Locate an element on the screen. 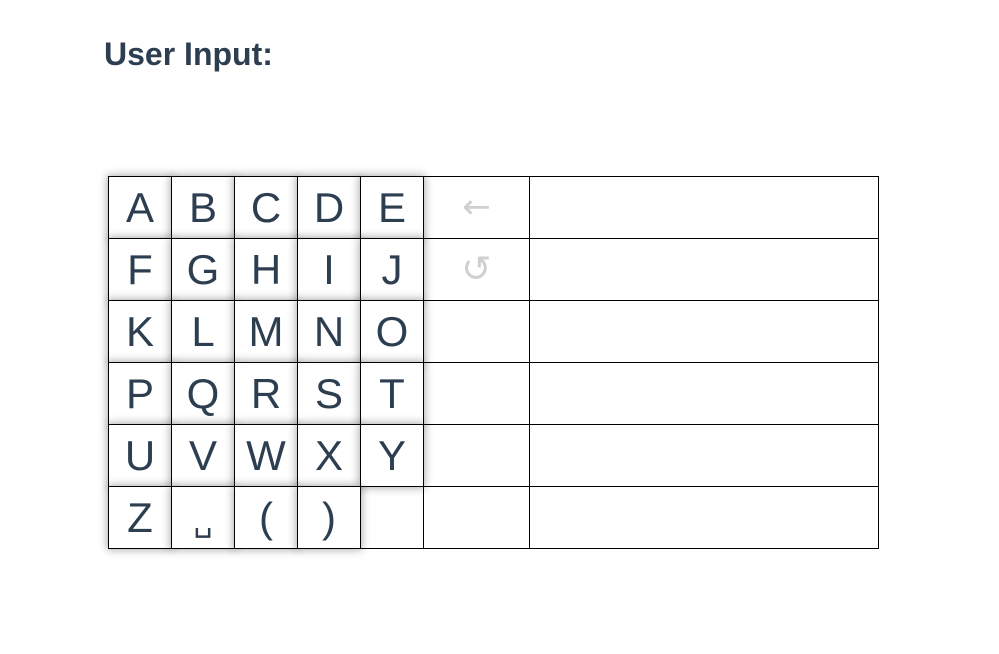 The width and height of the screenshot is (999, 654). key-k: K is located at coordinates (140, 331).